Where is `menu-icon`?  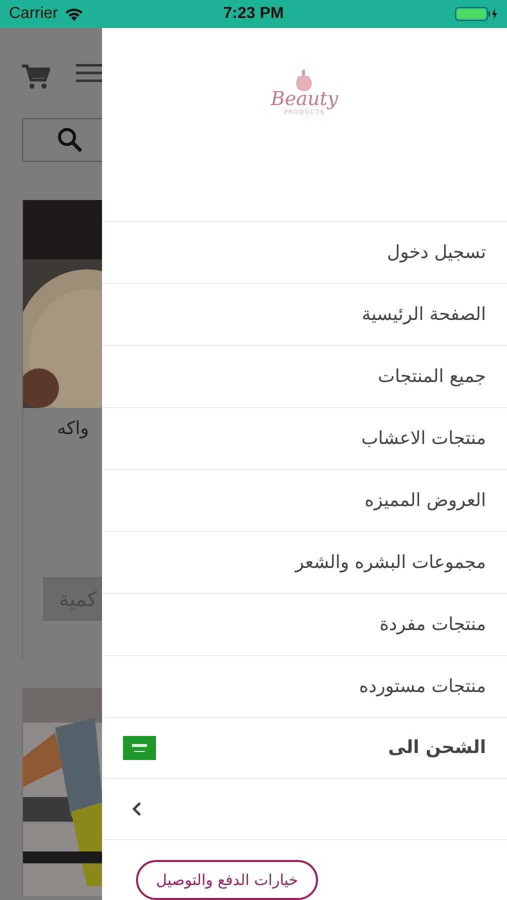
menu-icon is located at coordinates (89, 73).